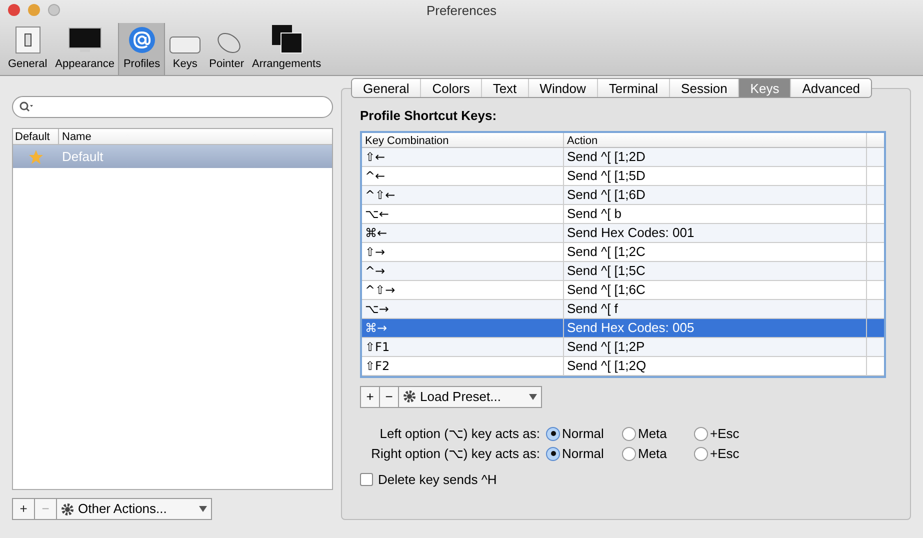 This screenshot has height=538, width=923. I want to click on column-header: Name, so click(76, 136).